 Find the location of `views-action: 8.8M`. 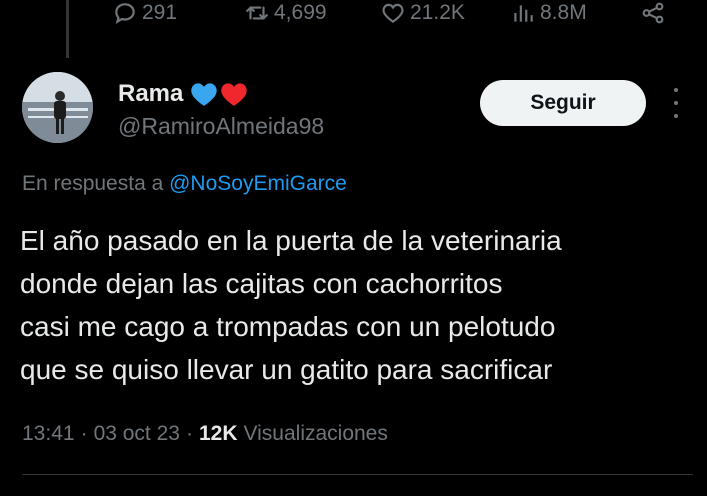

views-action: 8.8M is located at coordinates (548, 13).